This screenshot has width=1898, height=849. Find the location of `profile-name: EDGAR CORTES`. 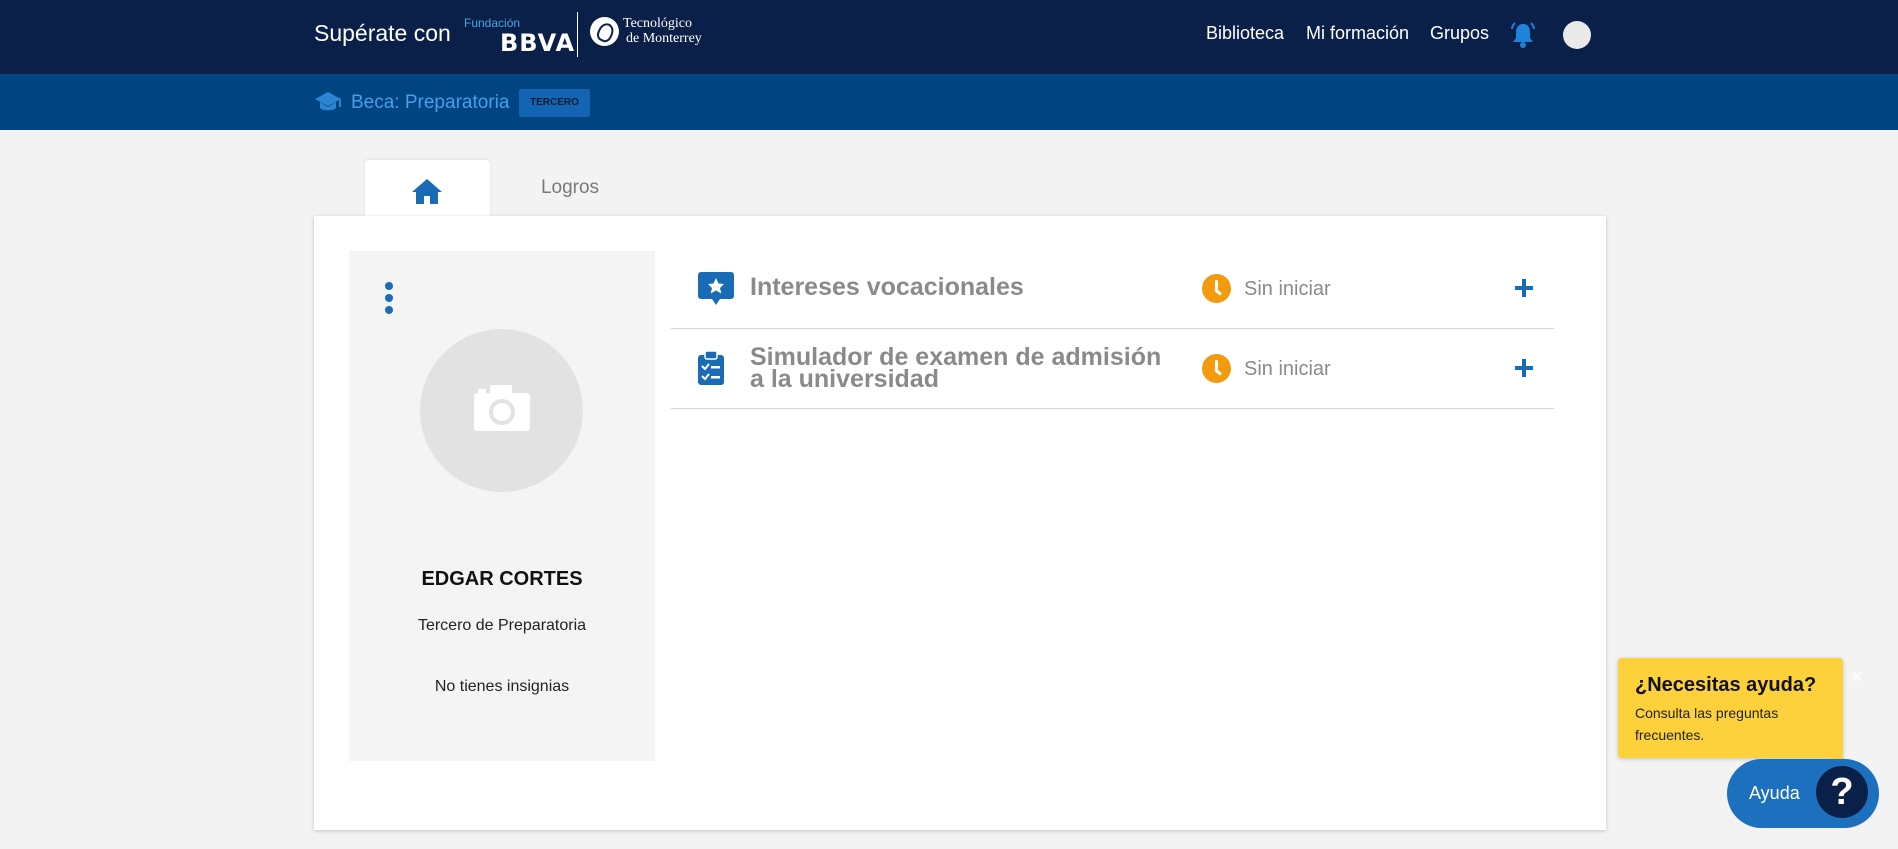

profile-name: EDGAR CORTES is located at coordinates (502, 579).